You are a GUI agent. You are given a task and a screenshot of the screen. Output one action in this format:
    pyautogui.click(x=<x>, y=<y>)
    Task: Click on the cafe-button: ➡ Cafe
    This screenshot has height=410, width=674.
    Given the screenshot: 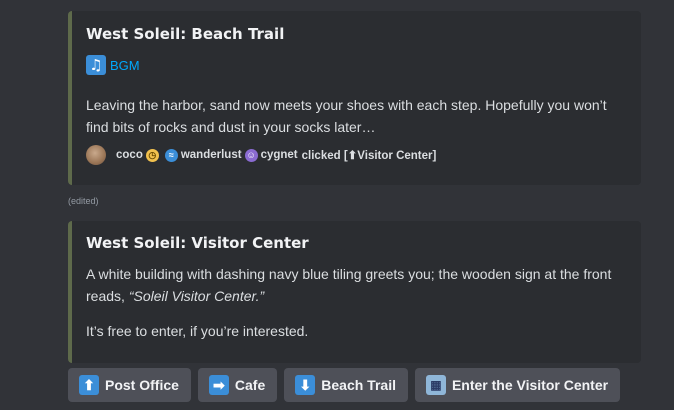 What is the action you would take?
    pyautogui.click(x=237, y=385)
    